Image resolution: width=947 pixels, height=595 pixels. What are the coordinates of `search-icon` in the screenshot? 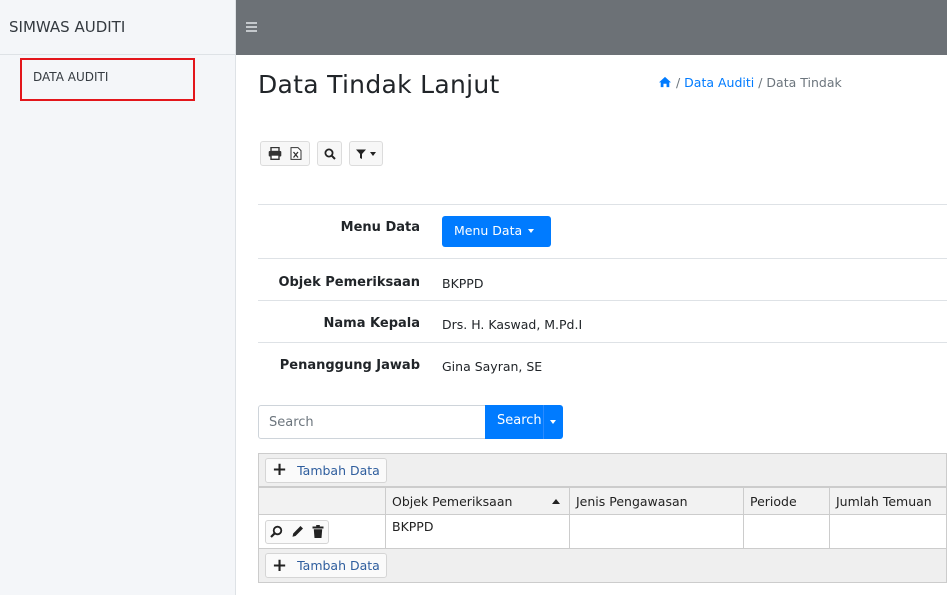 It's located at (330, 154).